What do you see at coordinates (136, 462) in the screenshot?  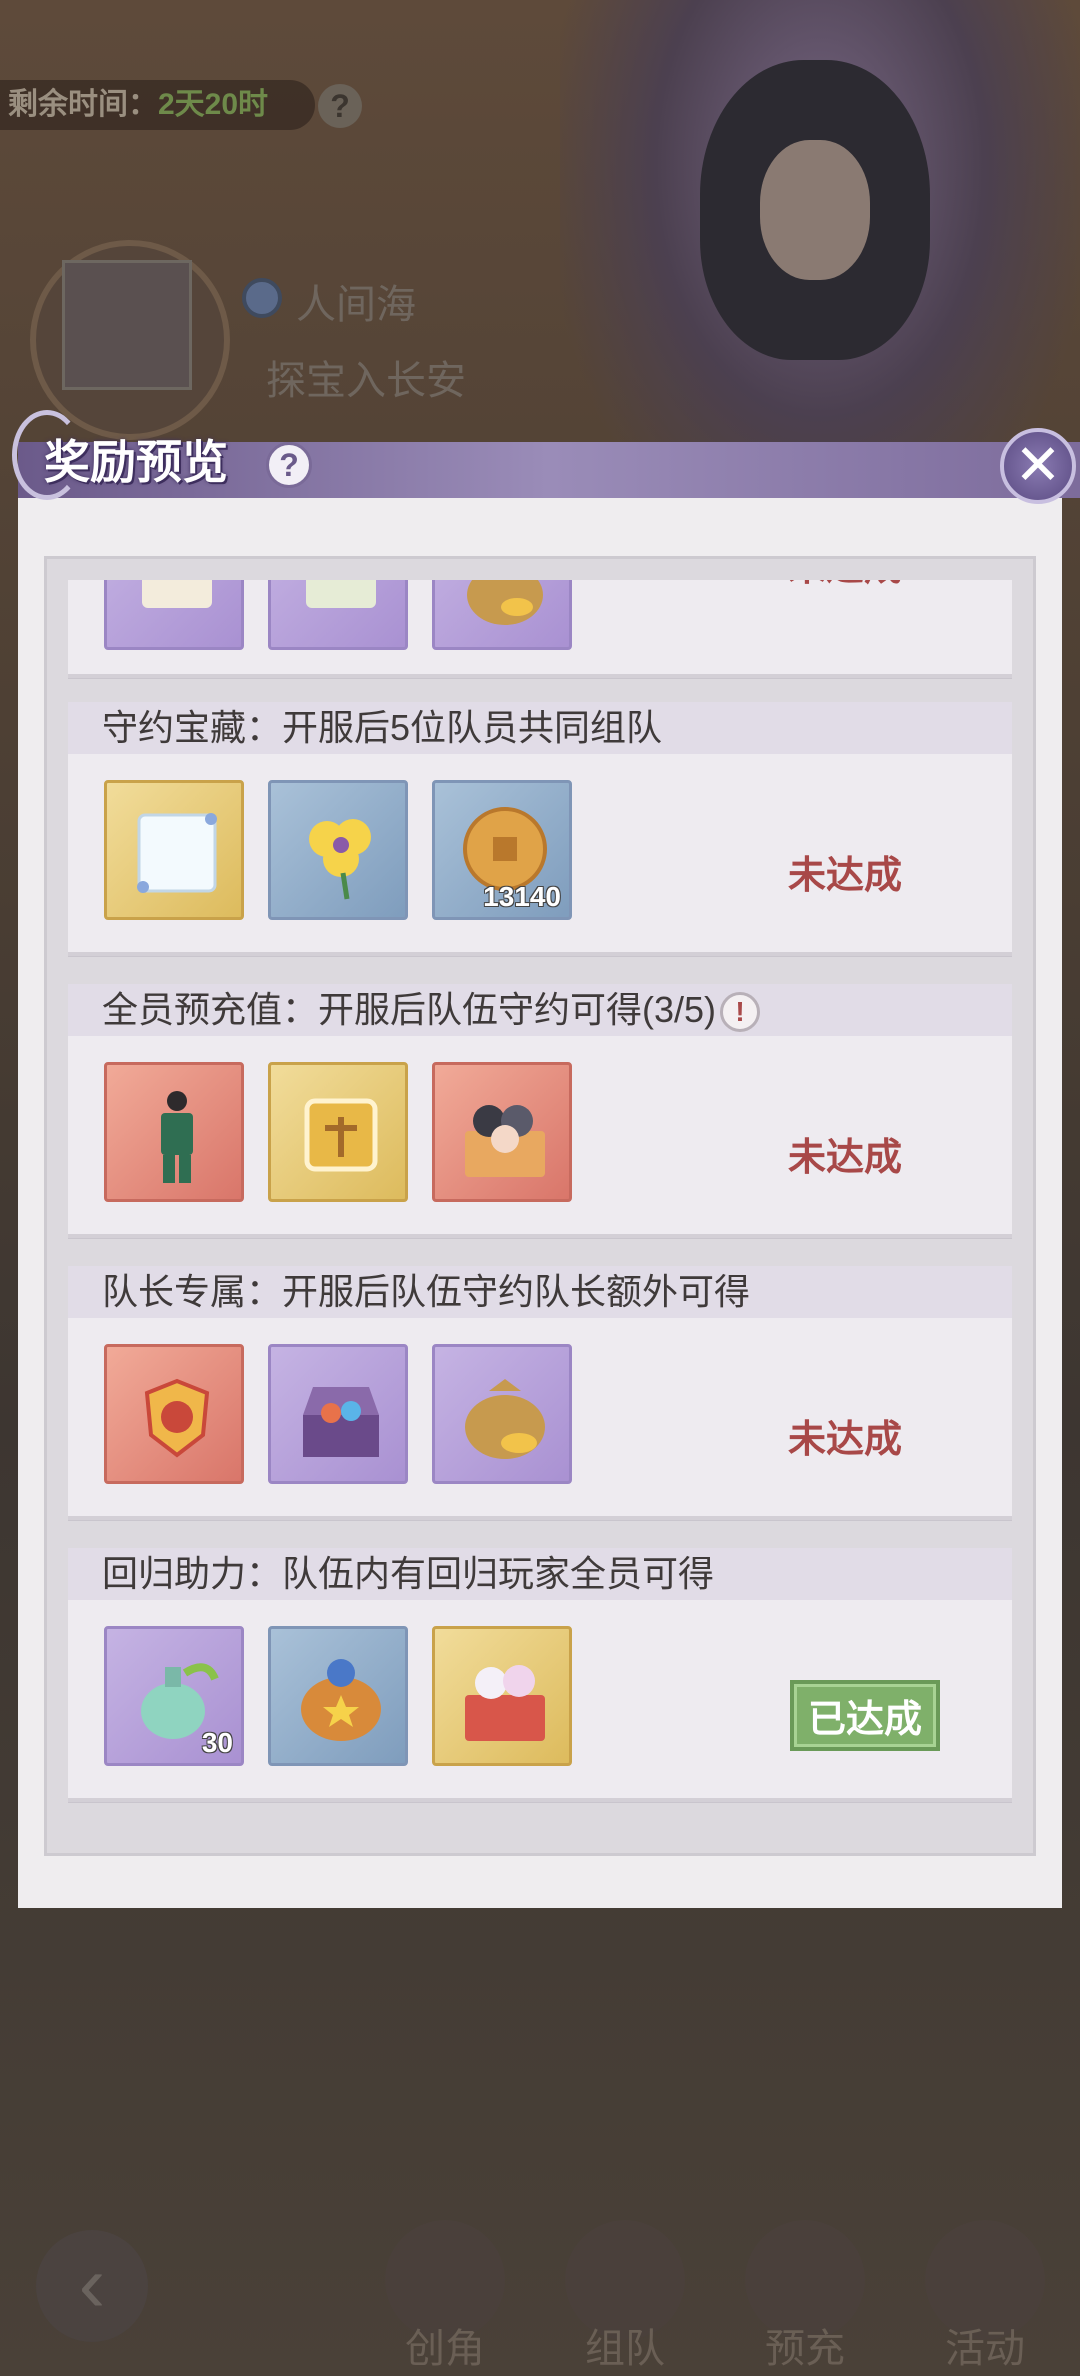 I see `modal-title: 奖励预览` at bounding box center [136, 462].